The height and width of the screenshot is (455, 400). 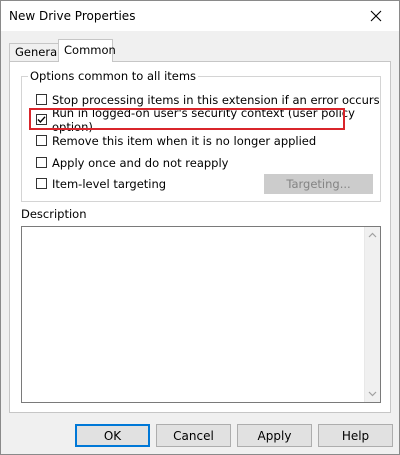 I want to click on description-label: Description, so click(x=54, y=214).